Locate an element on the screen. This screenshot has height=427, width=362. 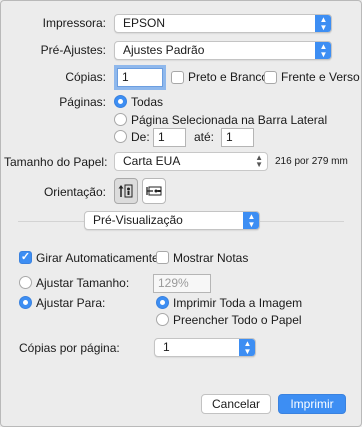
landscape-icon is located at coordinates (154, 191).